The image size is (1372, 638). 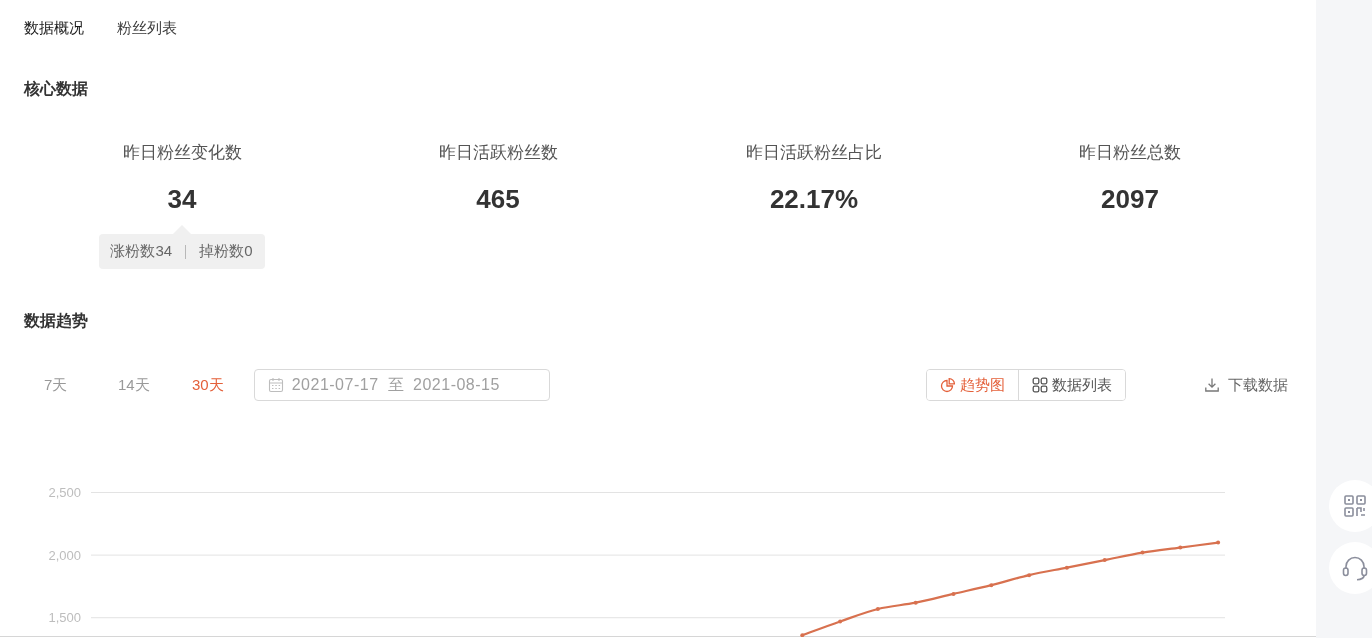 What do you see at coordinates (1130, 153) in the screenshot?
I see `metric-label: 昨日粉丝总数` at bounding box center [1130, 153].